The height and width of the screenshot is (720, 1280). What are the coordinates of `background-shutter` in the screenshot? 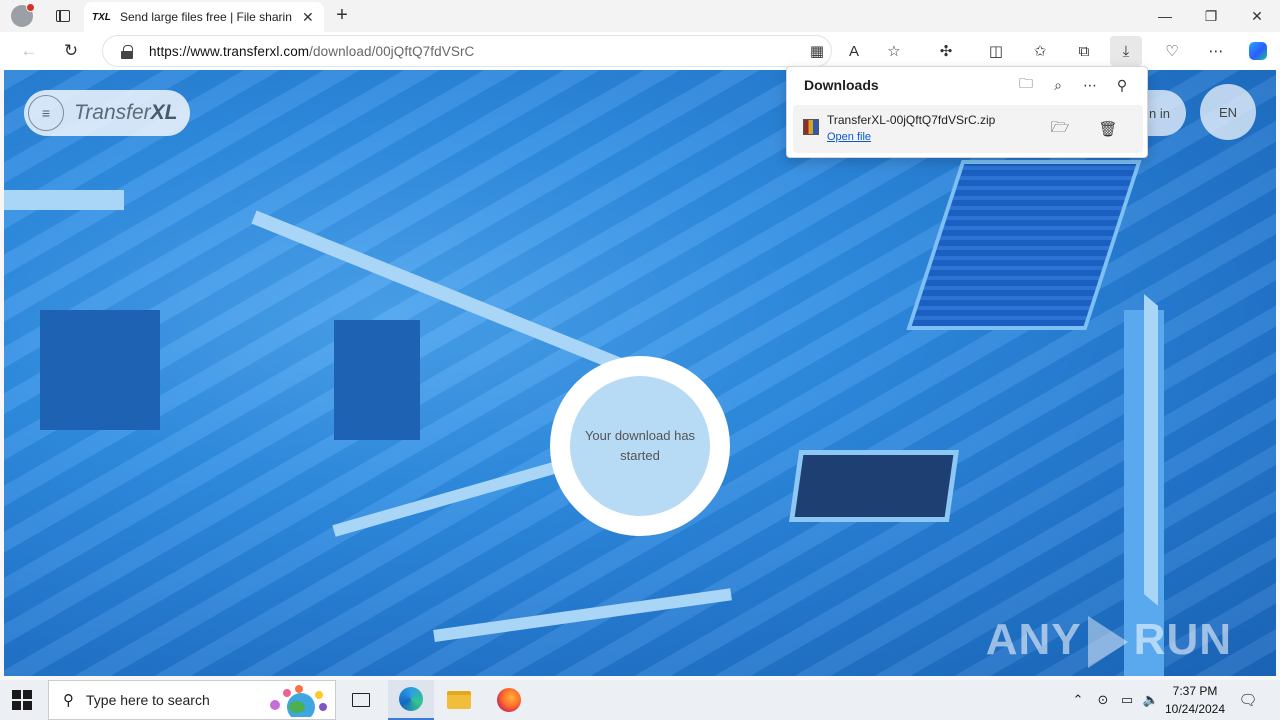 It's located at (1024, 245).